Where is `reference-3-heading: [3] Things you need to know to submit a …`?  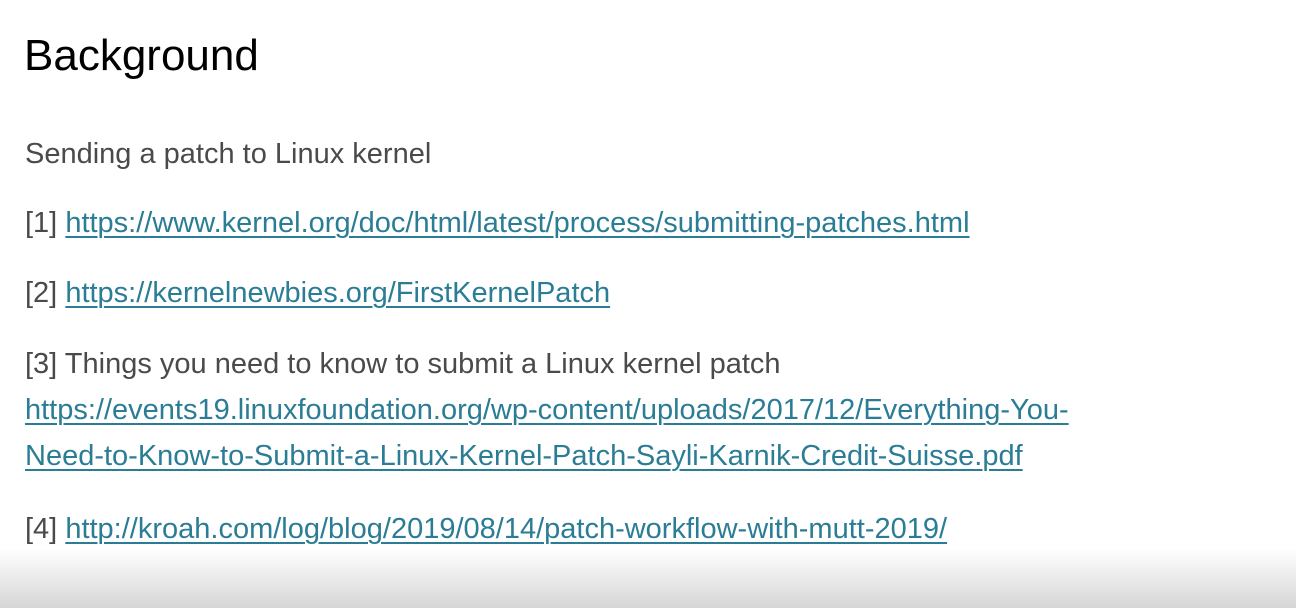
reference-3-heading: [3] Things you need to know to submit a … is located at coordinates (547, 364).